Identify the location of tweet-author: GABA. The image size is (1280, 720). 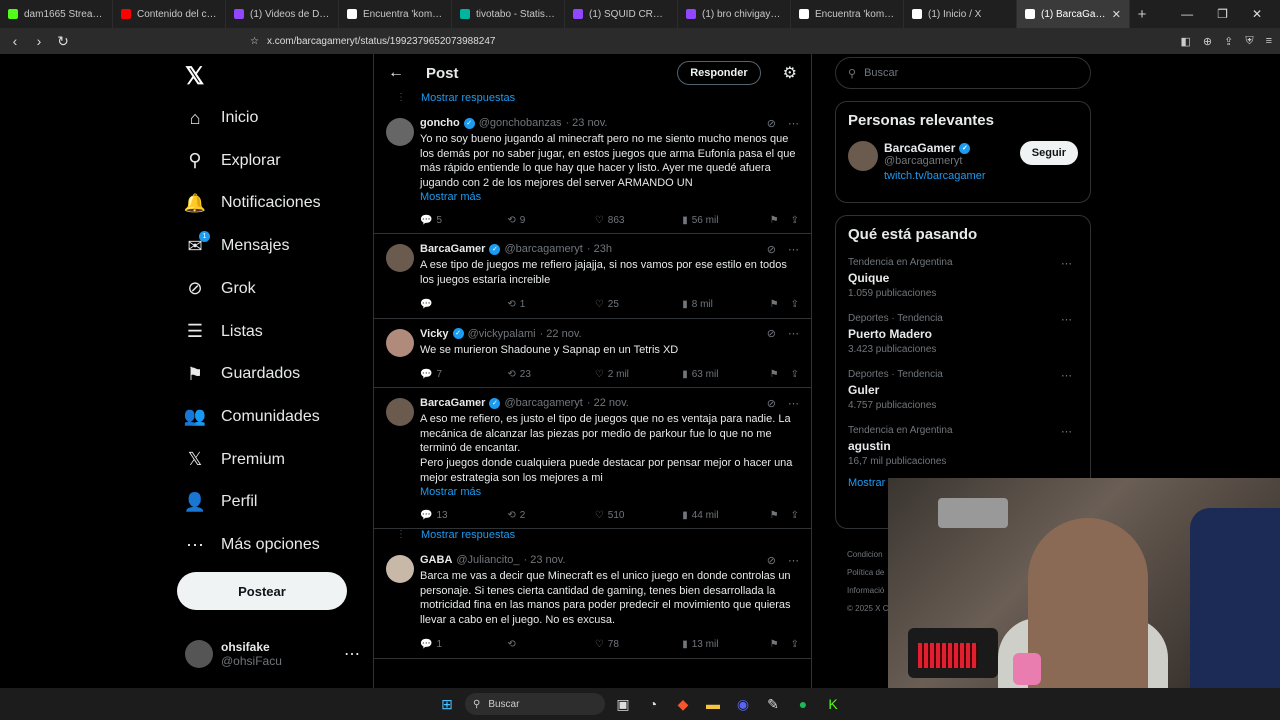
(436, 560).